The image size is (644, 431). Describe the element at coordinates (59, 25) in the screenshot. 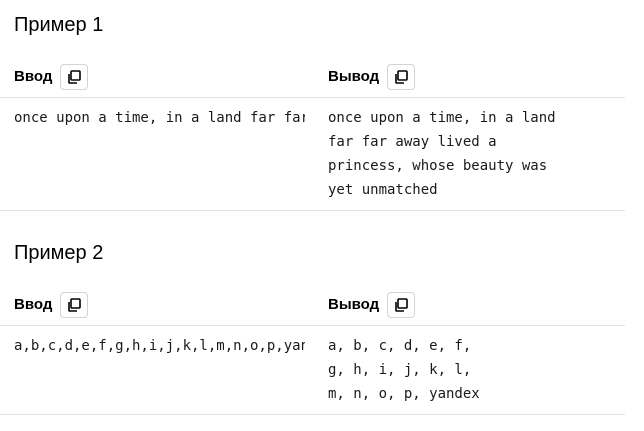

I see `example-title: Пример 1` at that location.